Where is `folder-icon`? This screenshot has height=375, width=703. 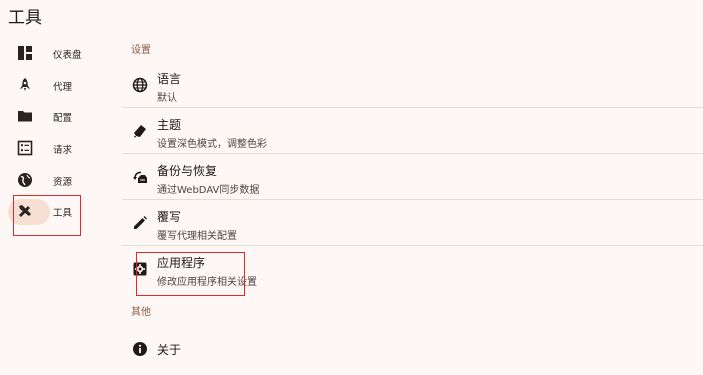 folder-icon is located at coordinates (25, 116).